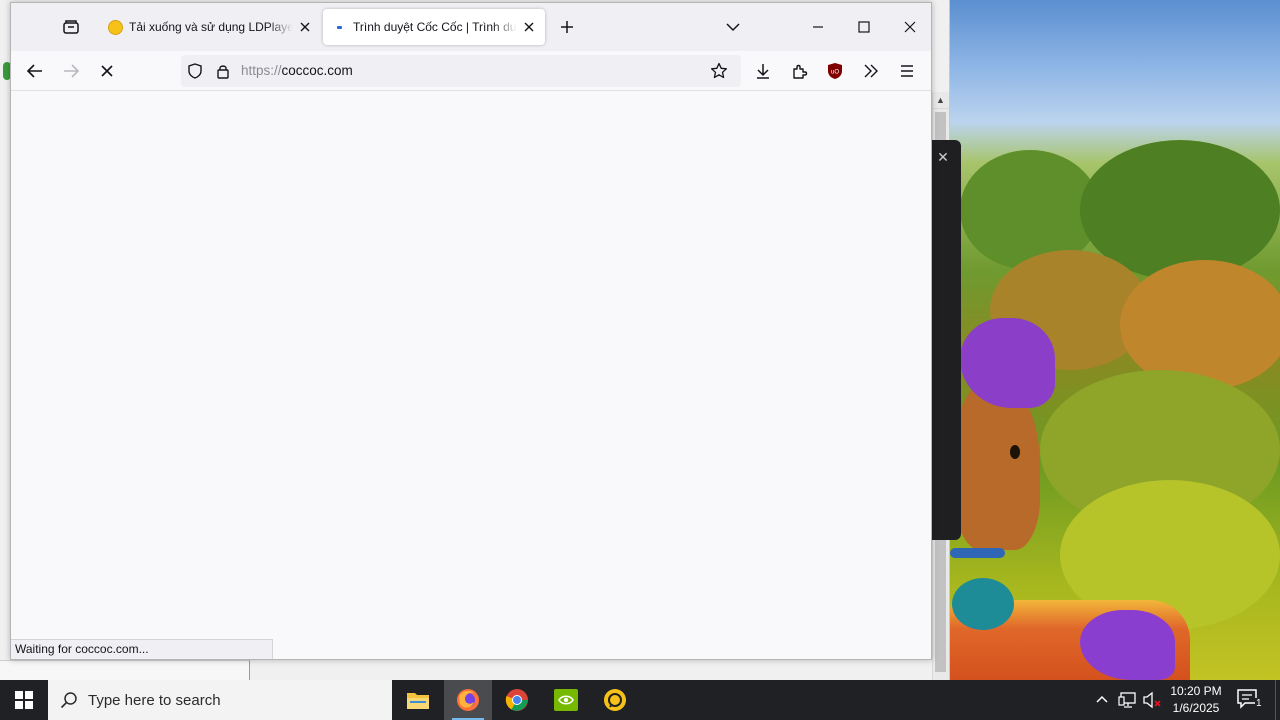 The image size is (1280, 720). What do you see at coordinates (1196, 691) in the screenshot?
I see `clock-time: 10:20 PM` at bounding box center [1196, 691].